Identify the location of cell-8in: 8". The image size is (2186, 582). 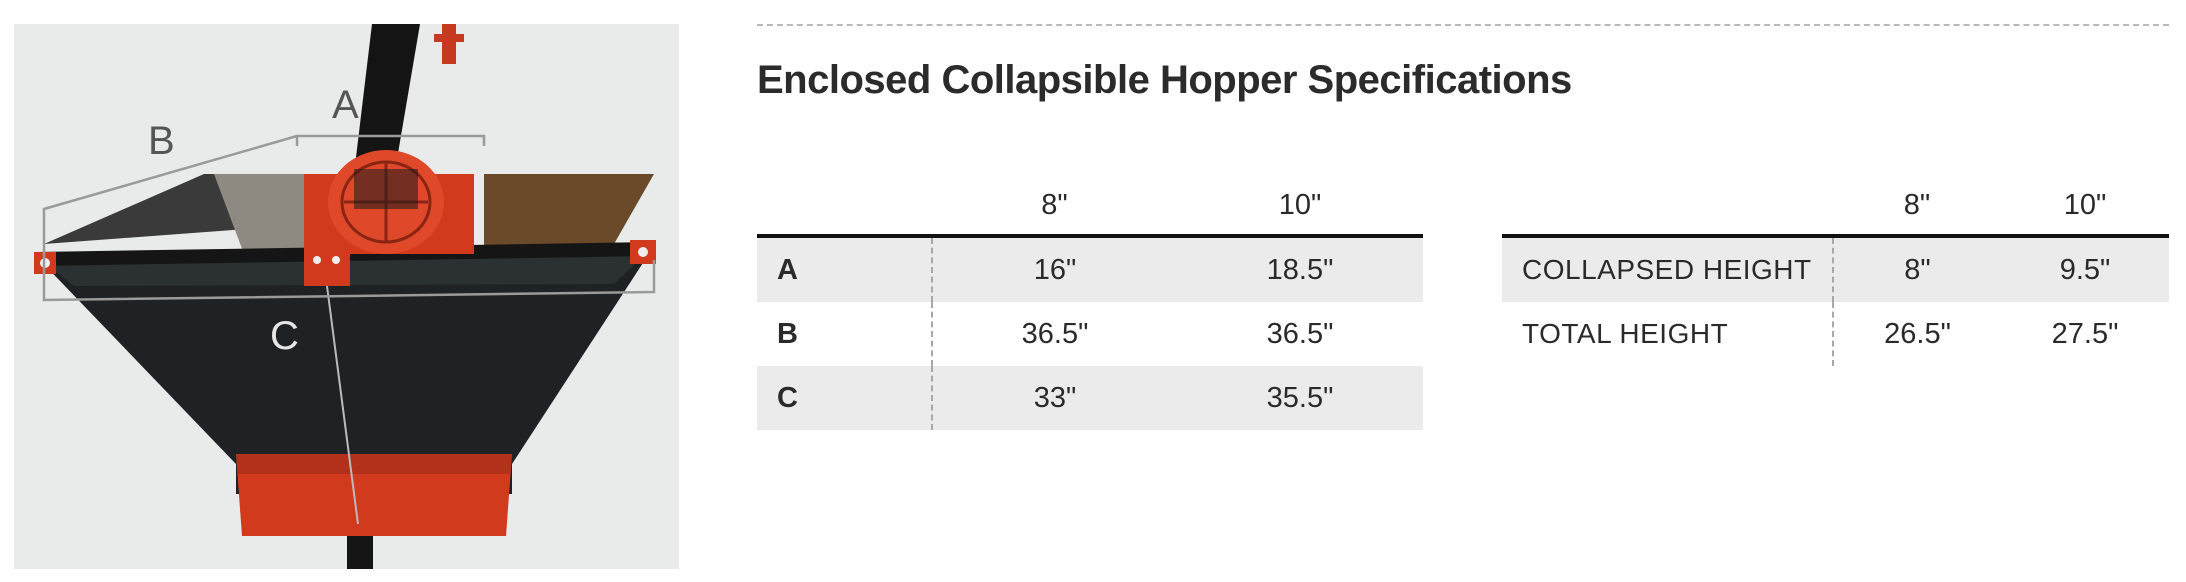
(1917, 269).